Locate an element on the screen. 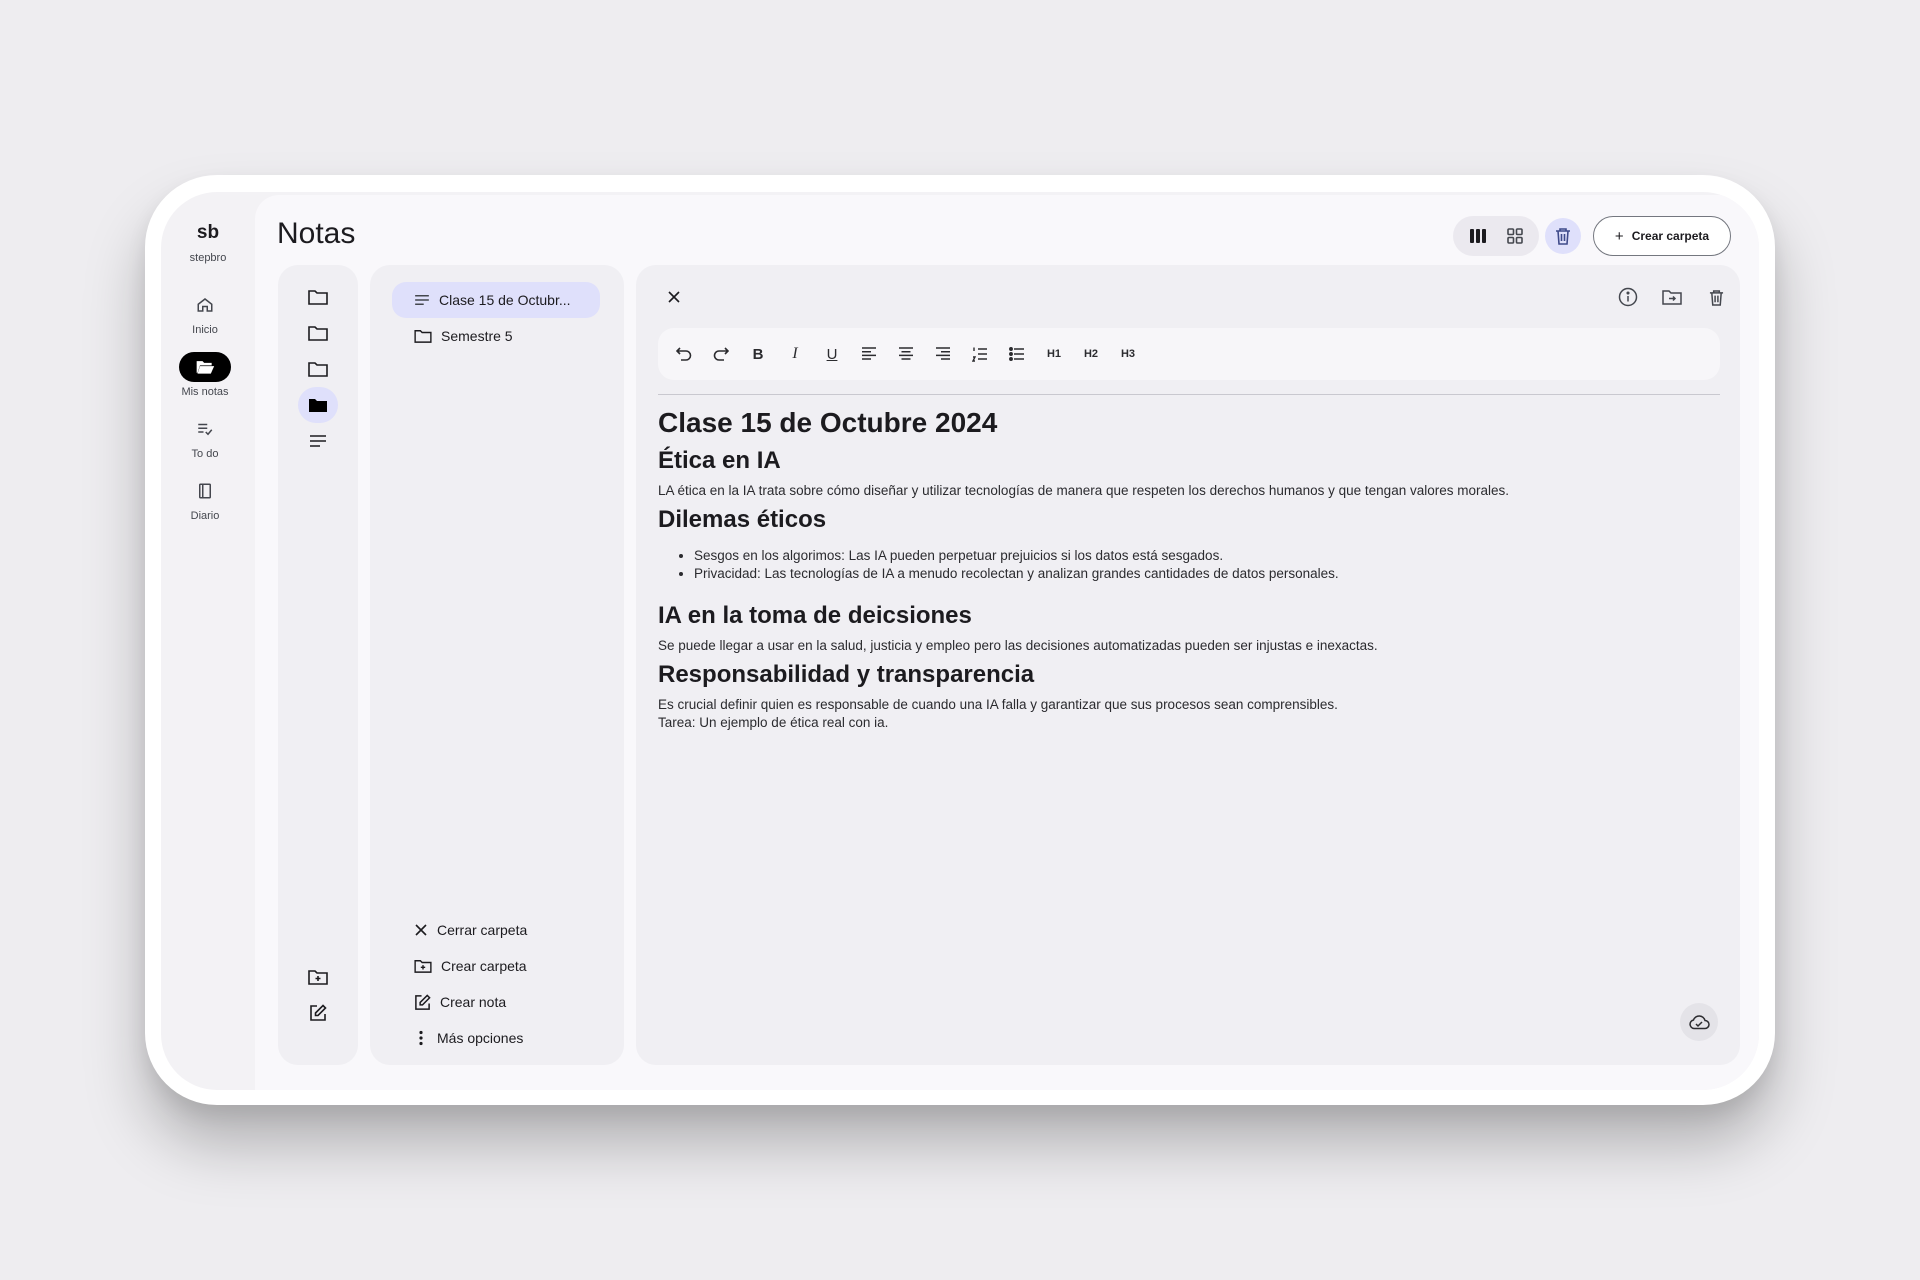 The height and width of the screenshot is (1280, 1920). section-text: Tarea: Un ejemplo de ética real con ia. is located at coordinates (773, 722).